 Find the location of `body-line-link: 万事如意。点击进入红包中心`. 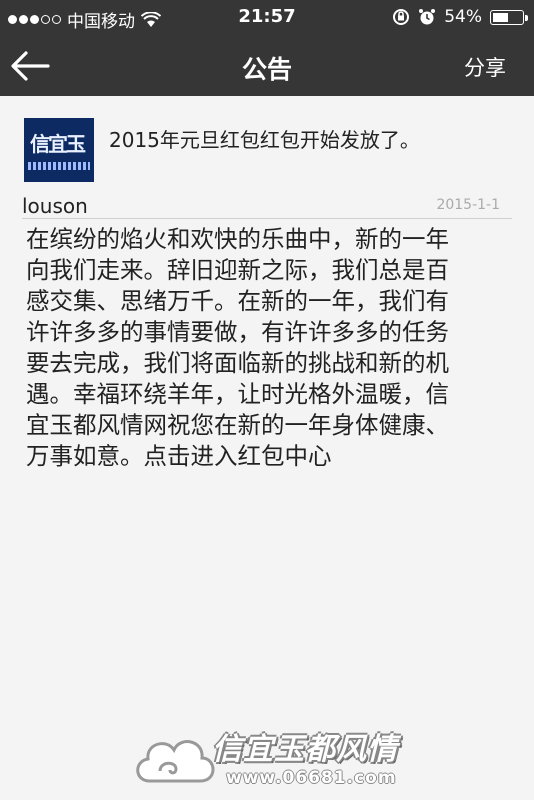

body-line-link: 万事如意。点击进入红包中心 is located at coordinates (268, 456).